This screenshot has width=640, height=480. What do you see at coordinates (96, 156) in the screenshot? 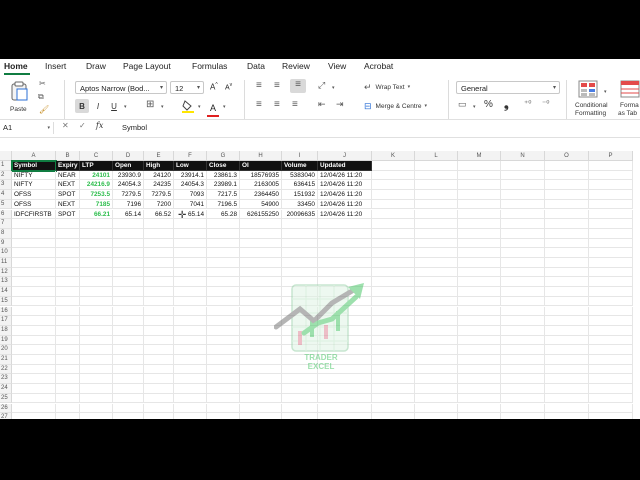
I see `column-header-c: C` at bounding box center [96, 156].